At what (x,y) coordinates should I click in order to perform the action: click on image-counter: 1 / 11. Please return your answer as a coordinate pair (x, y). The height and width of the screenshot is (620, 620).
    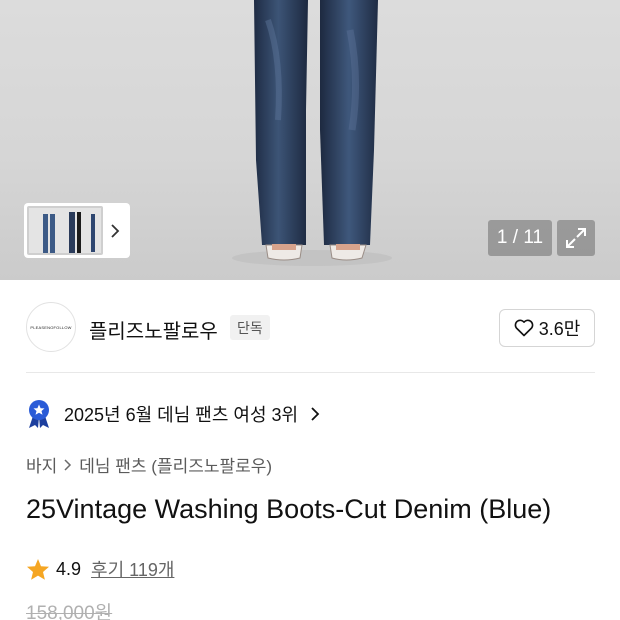
    Looking at the image, I should click on (520, 238).